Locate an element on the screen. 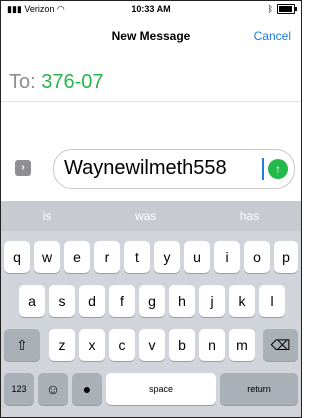 The width and height of the screenshot is (320, 418). key-m: m is located at coordinates (242, 345).